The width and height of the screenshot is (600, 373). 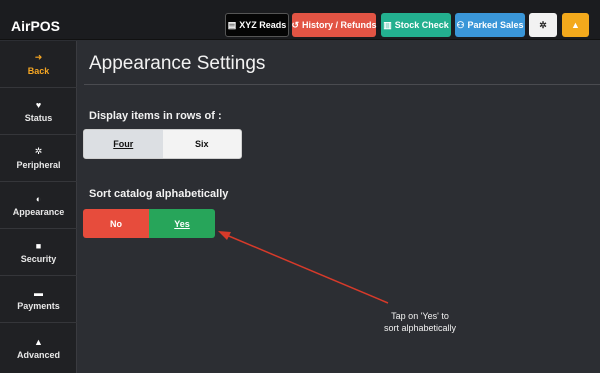 I want to click on annotation-arrow-head, so click(x=224, y=235).